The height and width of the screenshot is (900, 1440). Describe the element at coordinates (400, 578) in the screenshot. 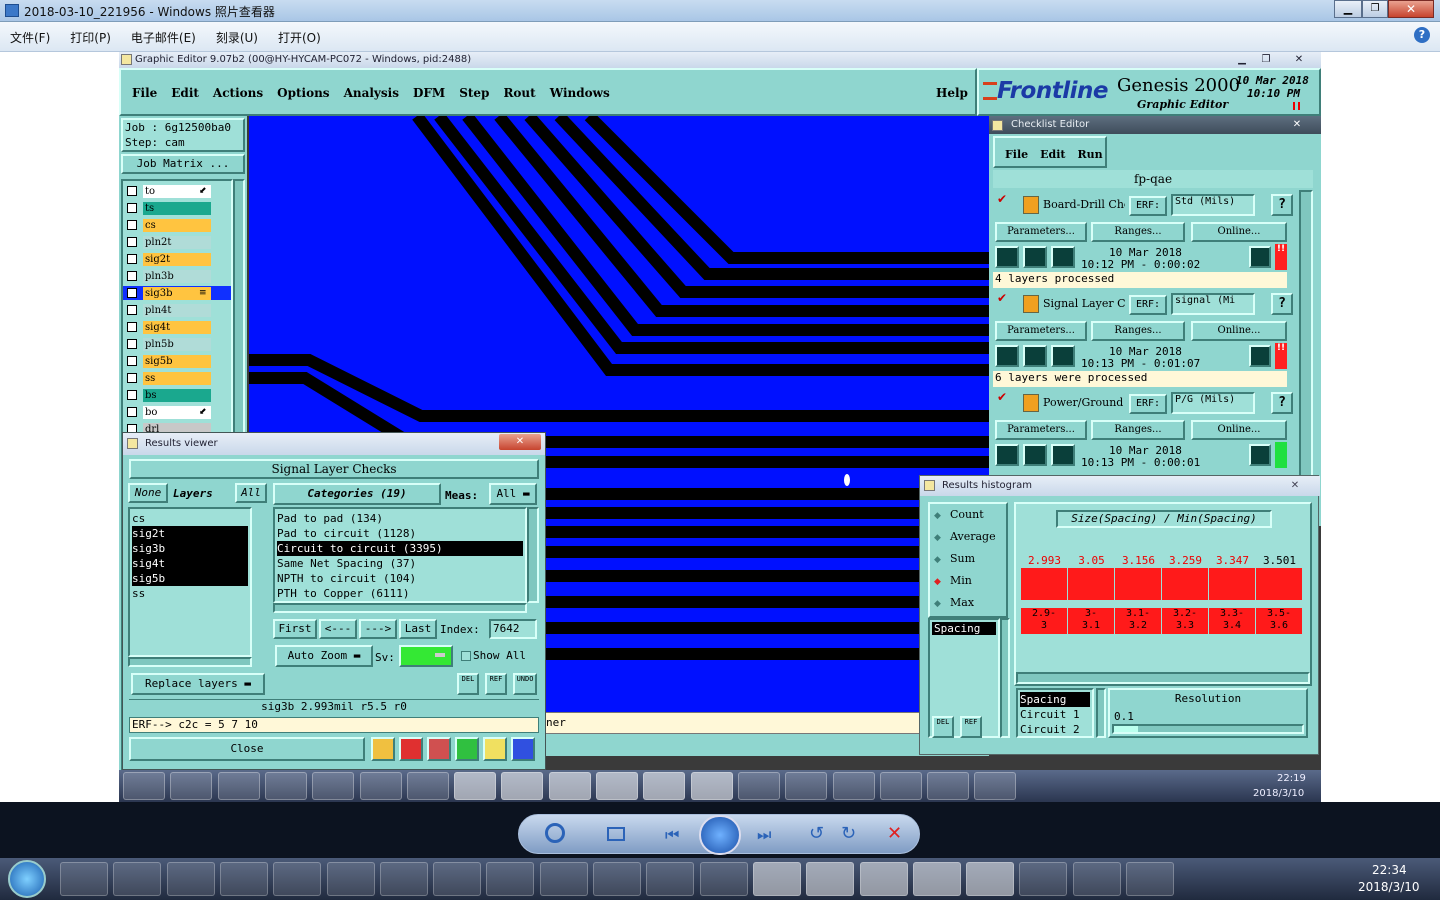

I see `category-item: NPTH to circuit (104)` at that location.